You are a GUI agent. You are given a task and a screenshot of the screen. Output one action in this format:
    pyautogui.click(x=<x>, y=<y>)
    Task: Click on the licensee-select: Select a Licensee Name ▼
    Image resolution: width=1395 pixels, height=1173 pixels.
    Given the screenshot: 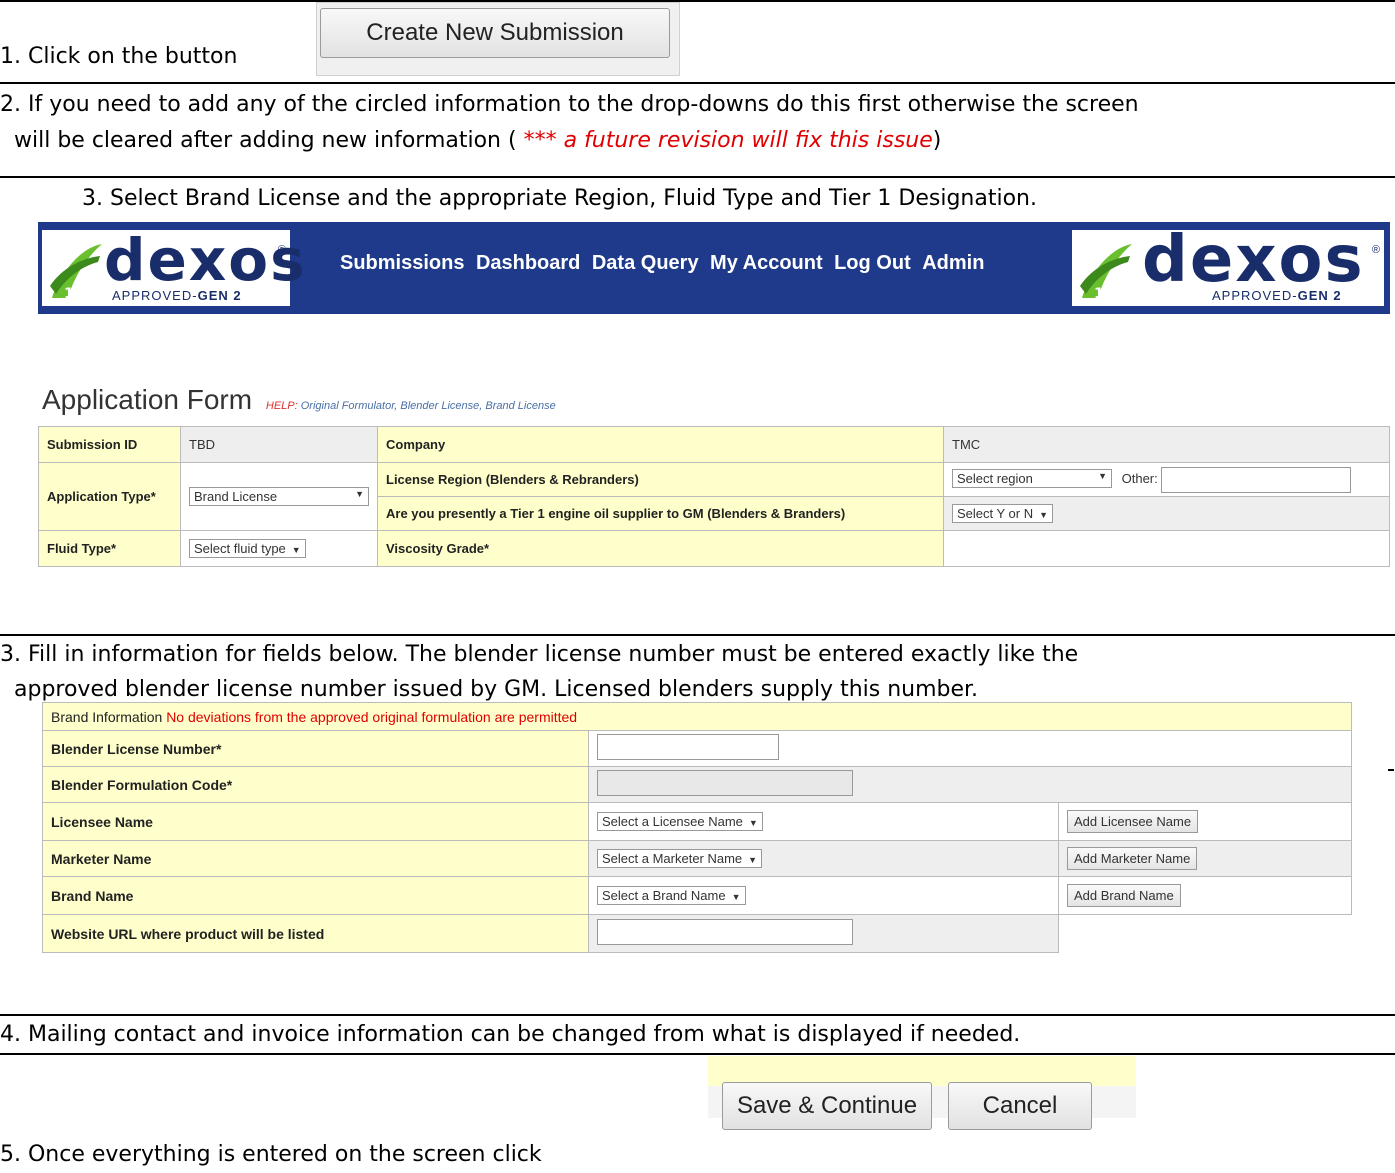 What is the action you would take?
    pyautogui.click(x=680, y=821)
    